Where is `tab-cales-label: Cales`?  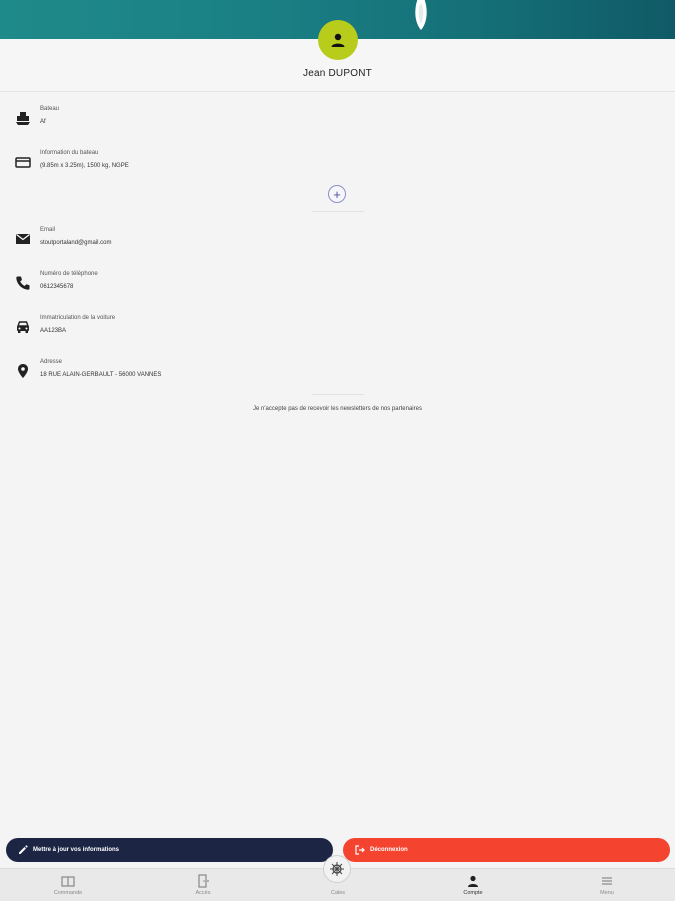 tab-cales-label: Cales is located at coordinates (338, 893).